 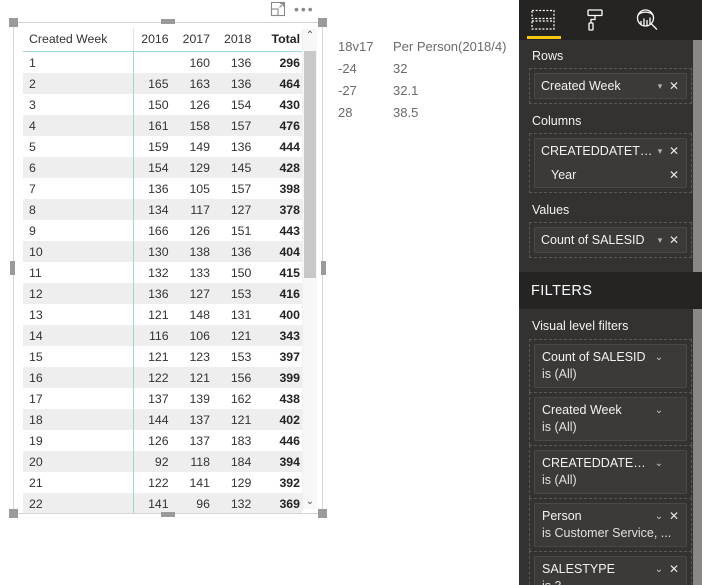 What do you see at coordinates (237, 482) in the screenshot?
I see `cell-2018: 129` at bounding box center [237, 482].